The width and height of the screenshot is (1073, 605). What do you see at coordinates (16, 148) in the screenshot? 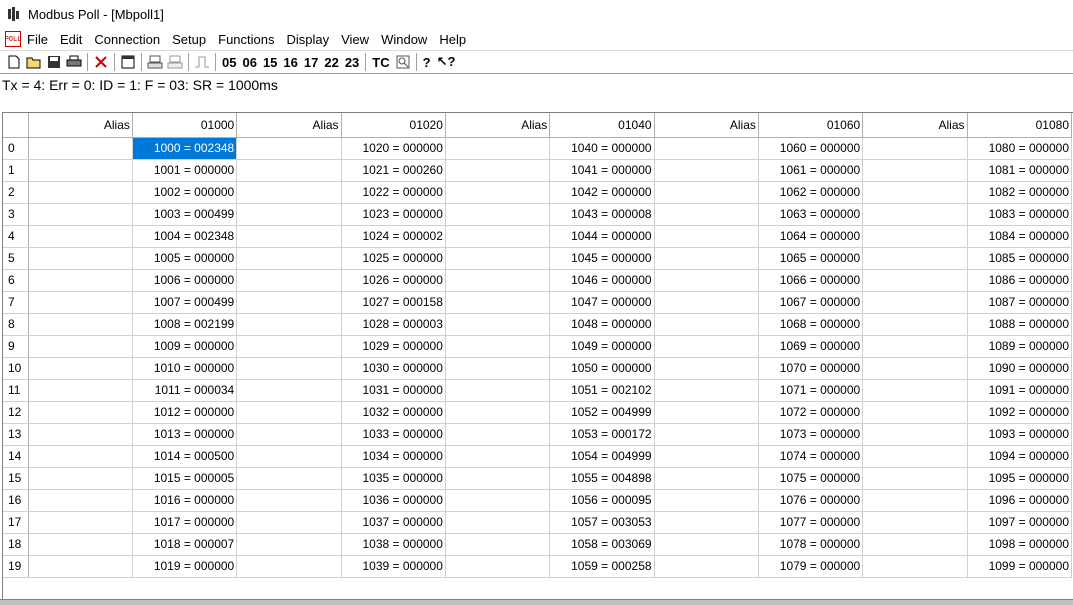
I see `row-number: 0` at bounding box center [16, 148].